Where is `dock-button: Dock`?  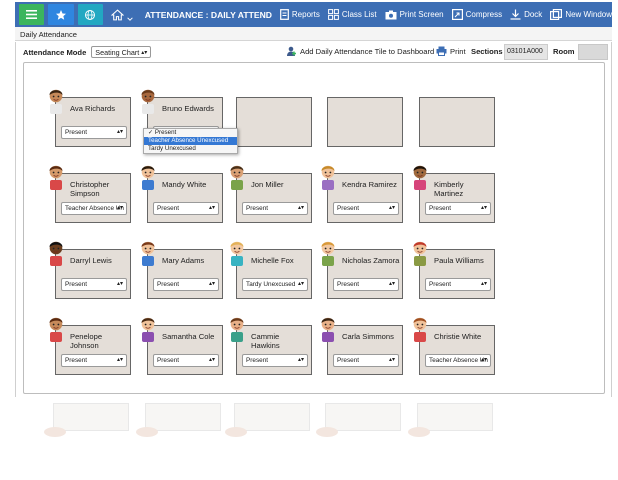 dock-button: Dock is located at coordinates (526, 14).